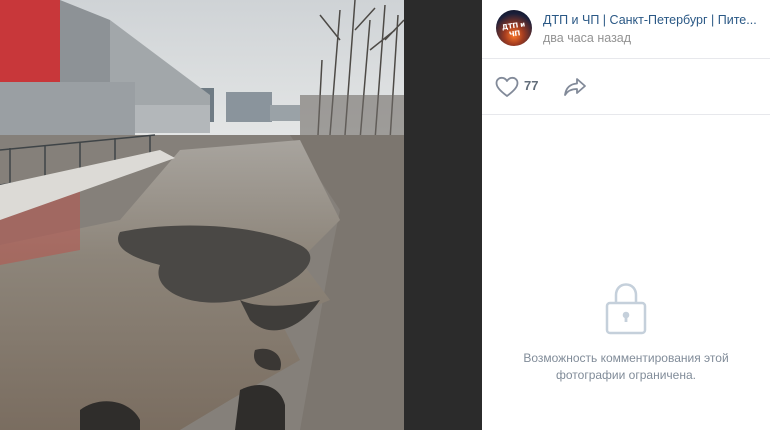 The image size is (770, 430). I want to click on like-count: 77, so click(531, 85).